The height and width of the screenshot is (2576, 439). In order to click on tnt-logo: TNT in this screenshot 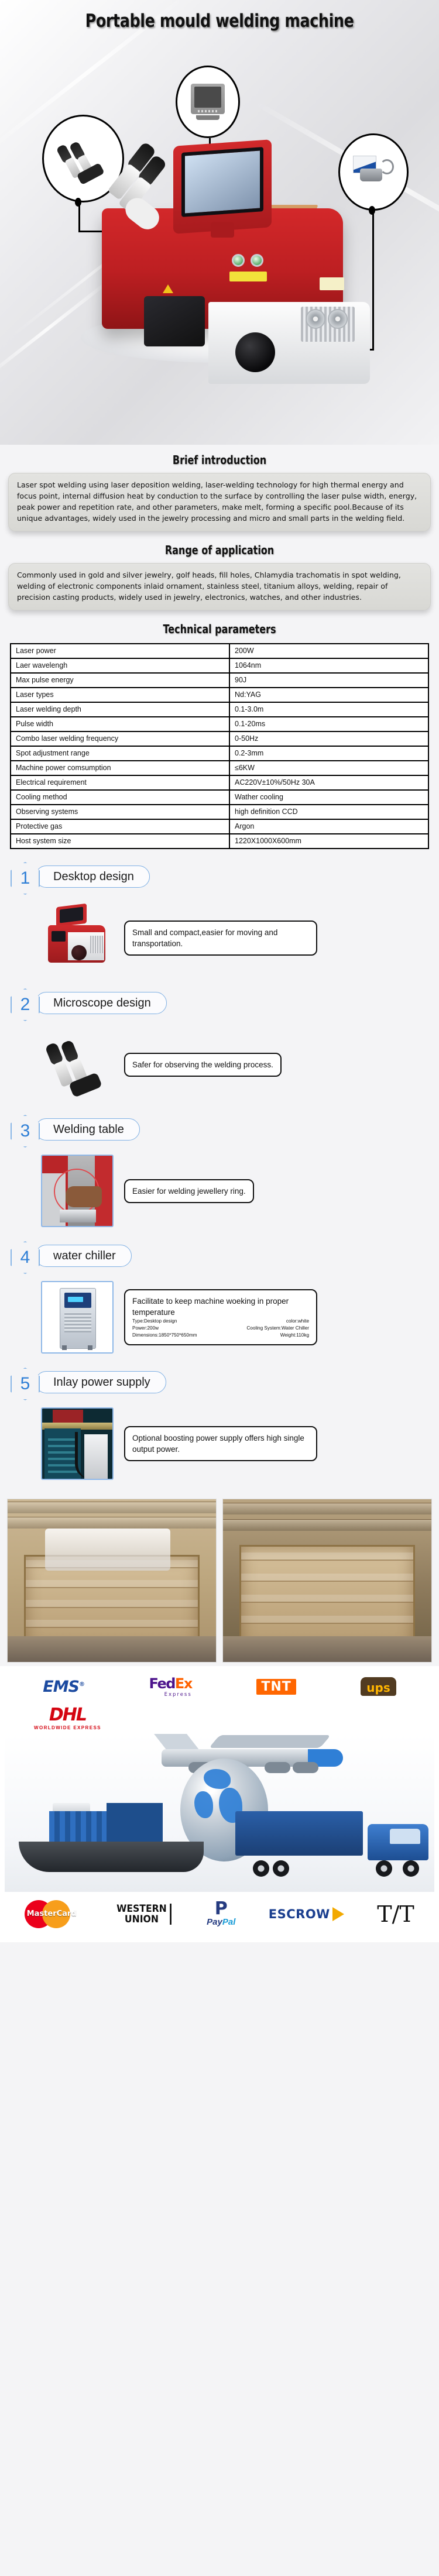, I will do `click(276, 1686)`.